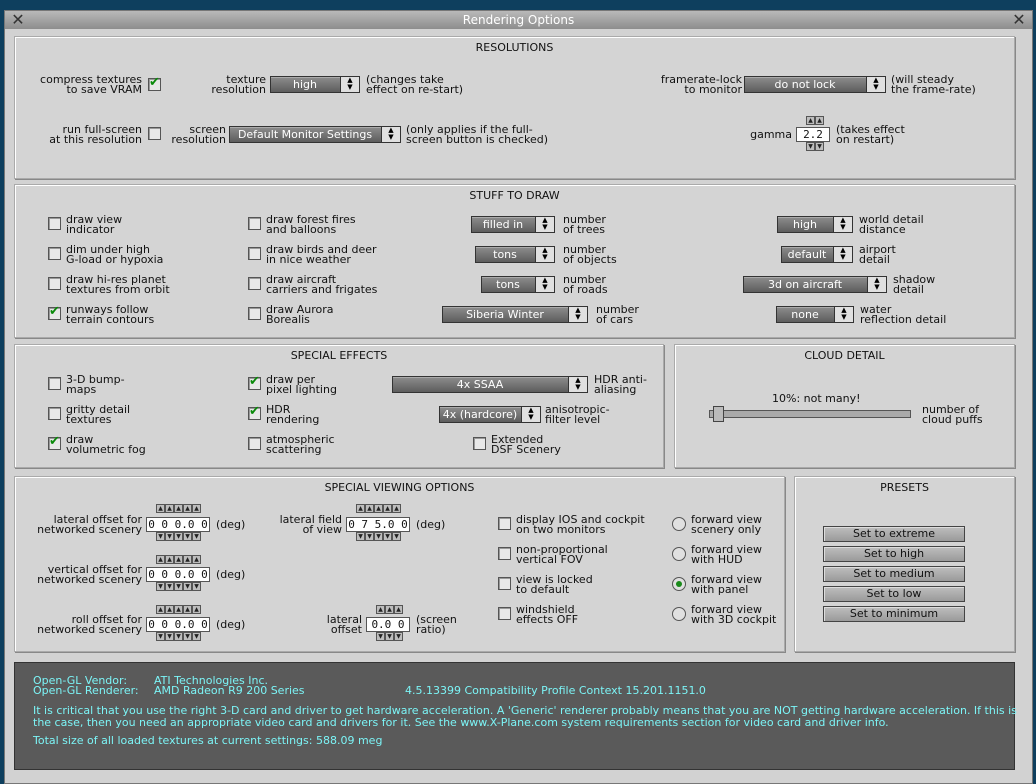 This screenshot has height=784, width=1036. Describe the element at coordinates (254, 412) in the screenshot. I see `effects-checkbox-4: ✔` at that location.